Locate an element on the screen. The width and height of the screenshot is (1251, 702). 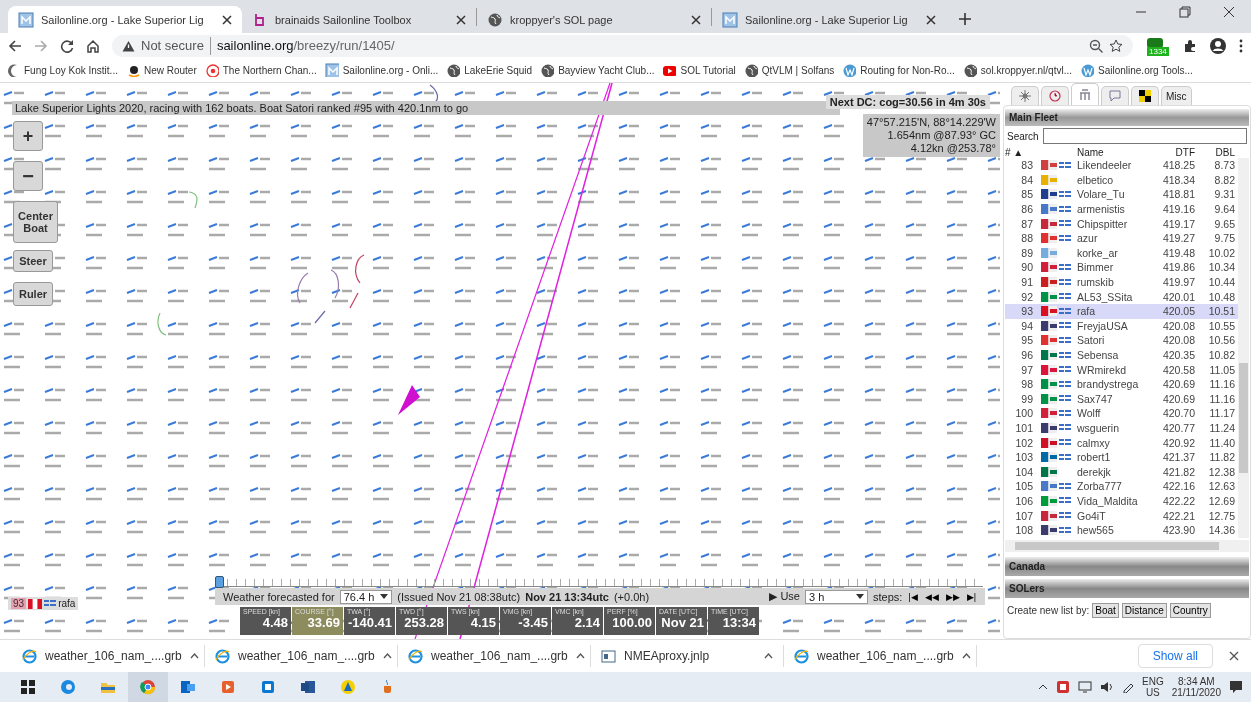
map-button: Ruler is located at coordinates (33, 294).